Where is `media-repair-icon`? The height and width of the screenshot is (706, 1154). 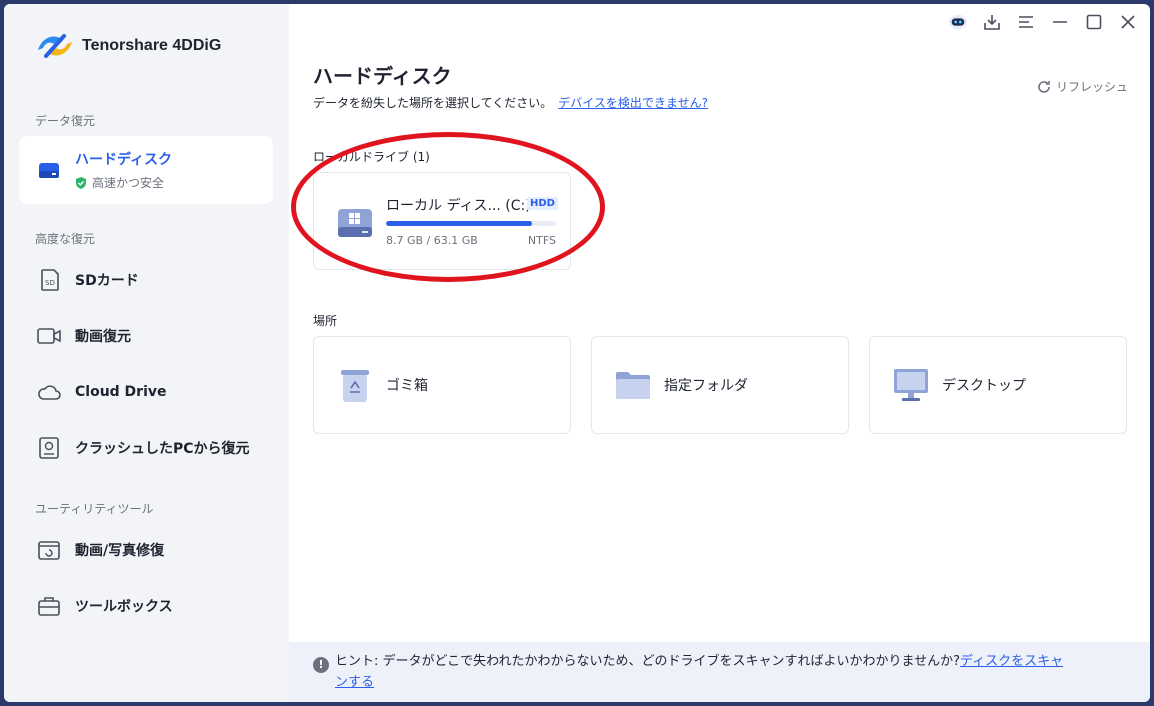
media-repair-icon is located at coordinates (49, 550).